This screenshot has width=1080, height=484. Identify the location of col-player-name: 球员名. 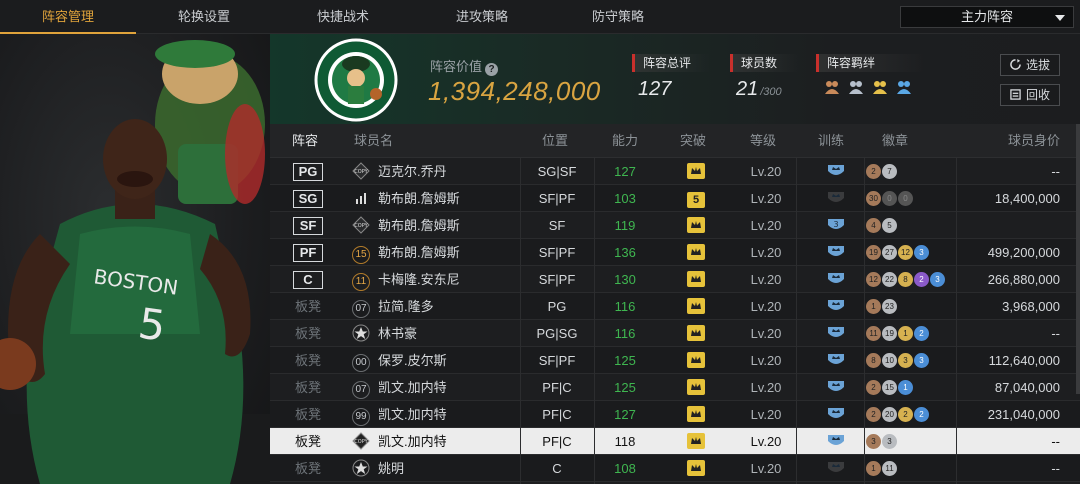
(373, 141).